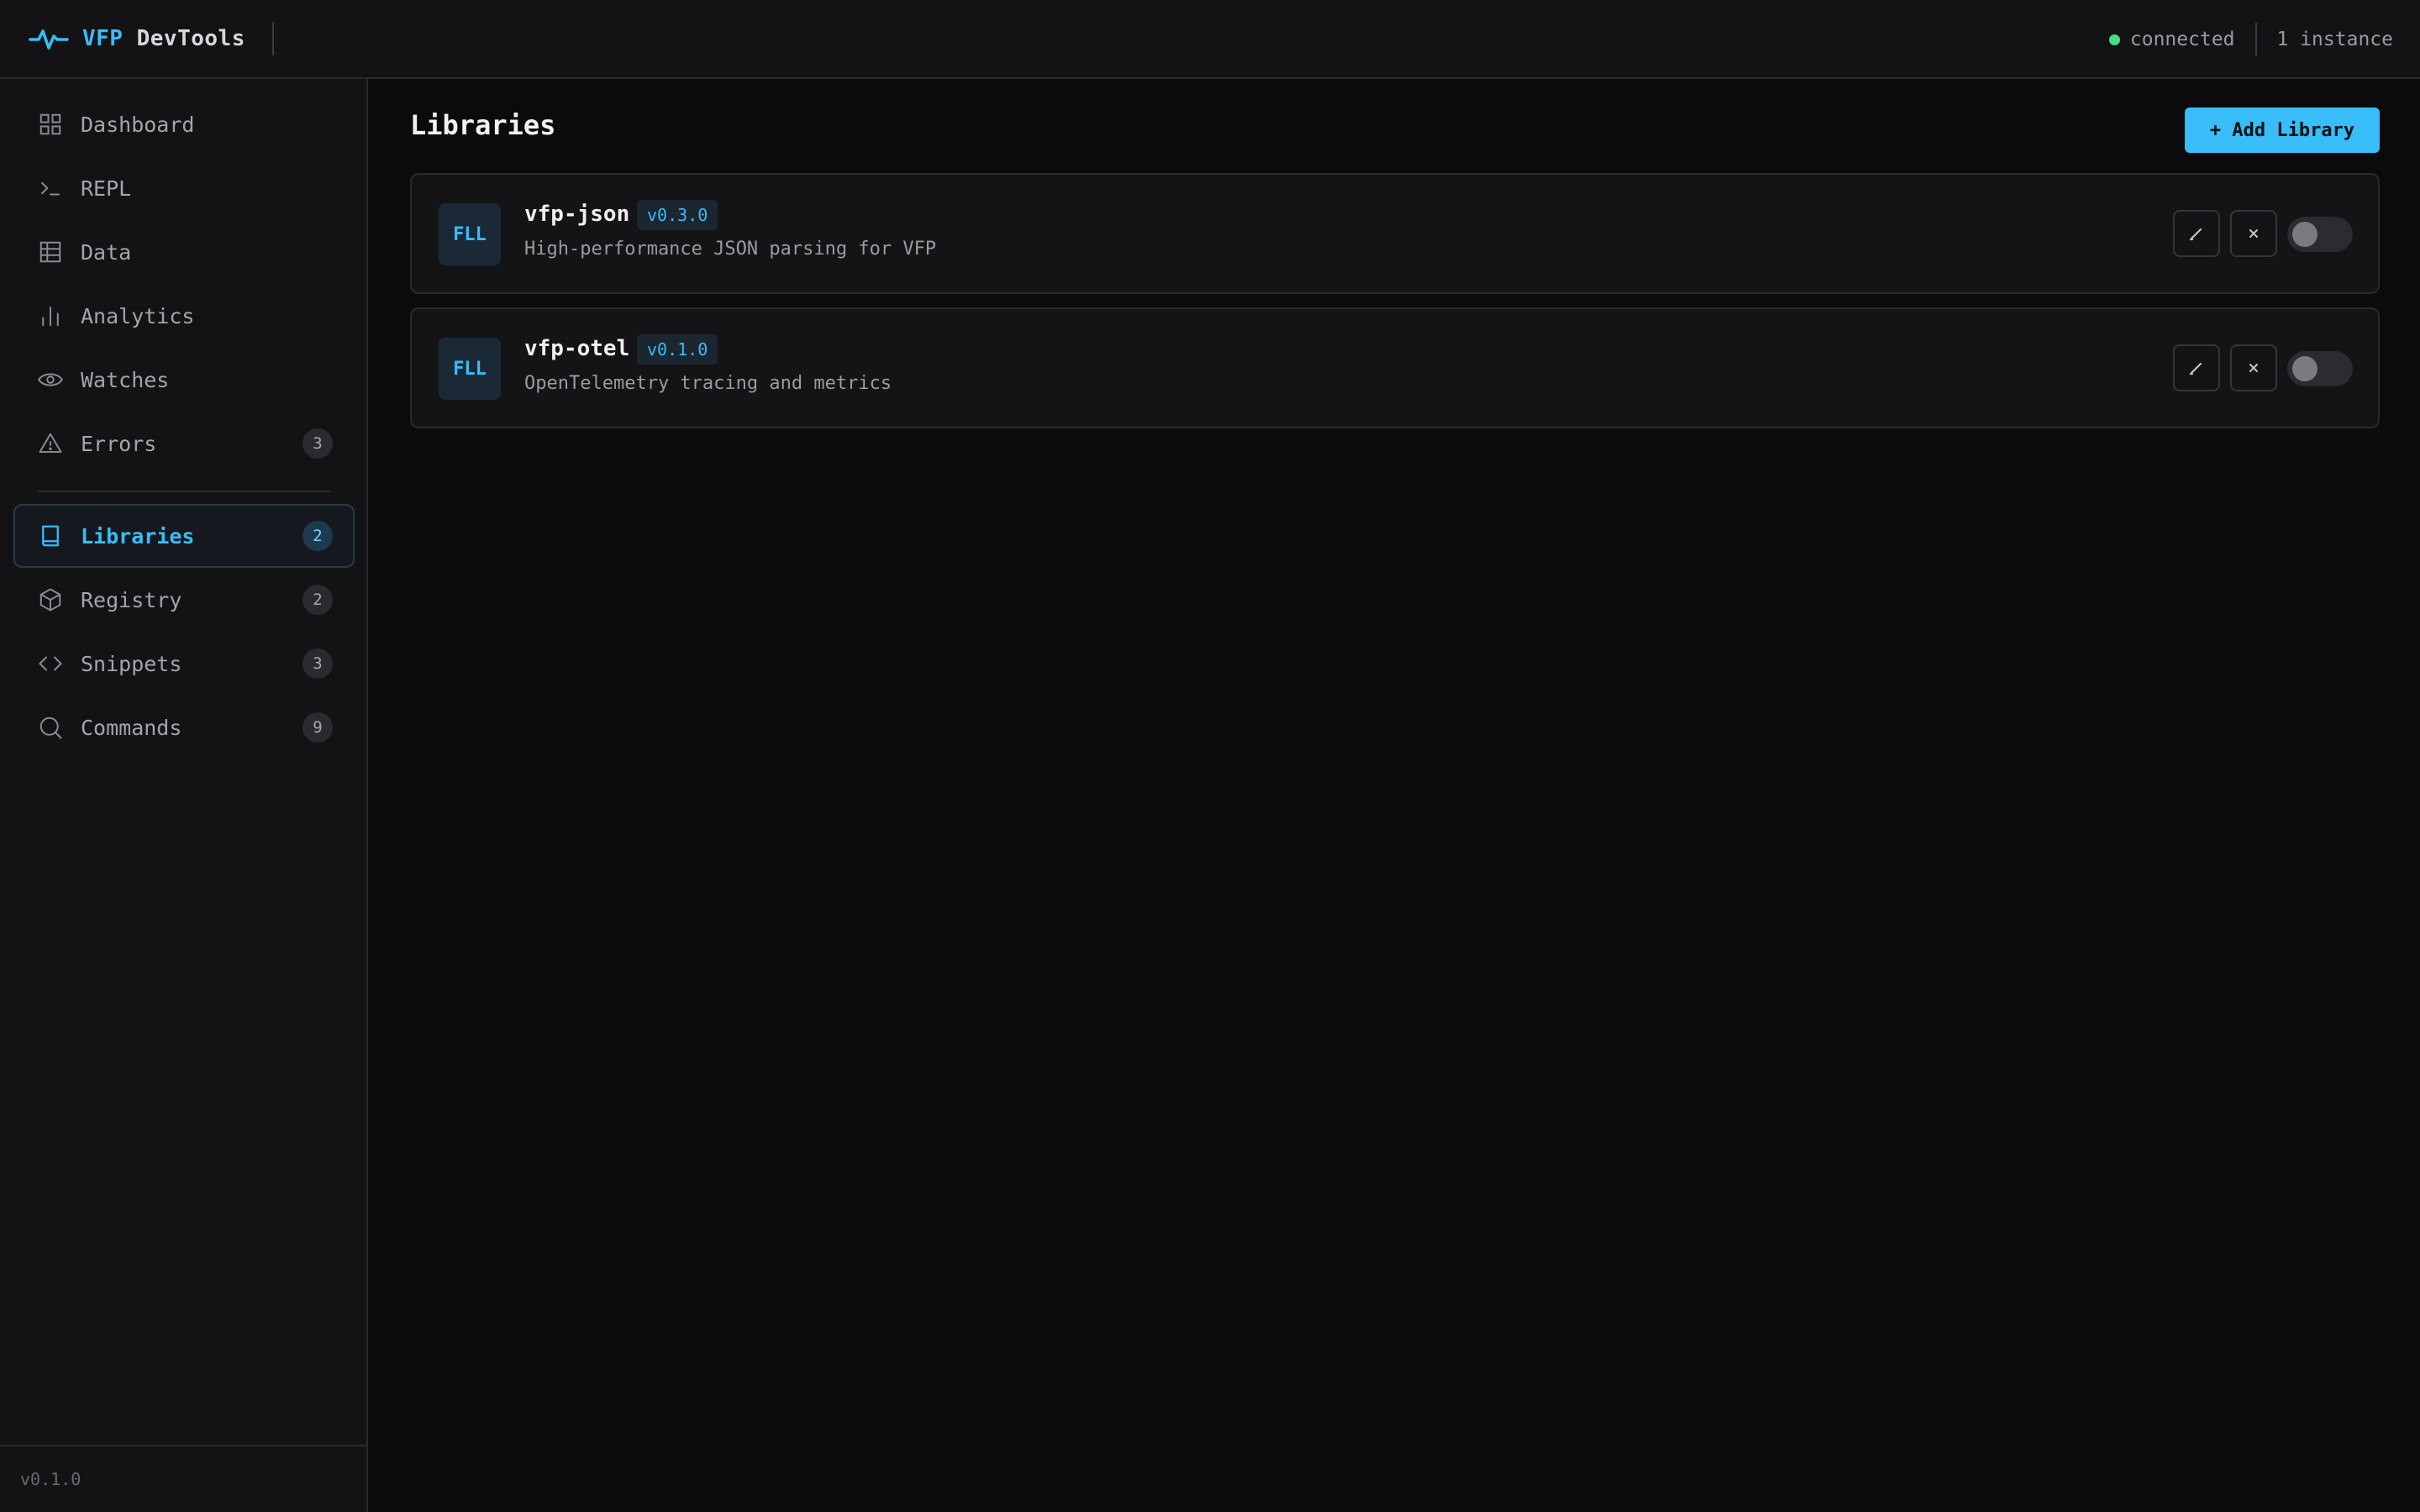  Describe the element at coordinates (51, 599) in the screenshot. I see `package-icon` at that location.